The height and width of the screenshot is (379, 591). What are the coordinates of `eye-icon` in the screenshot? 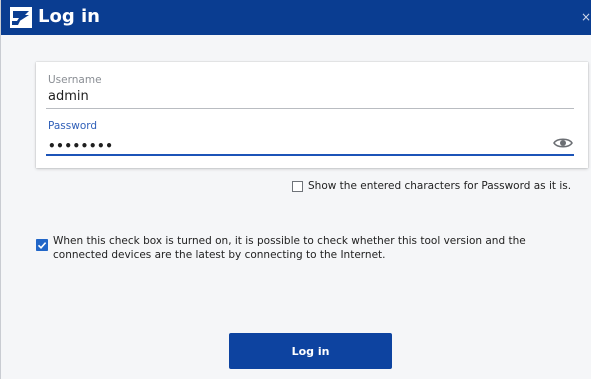 It's located at (563, 143).